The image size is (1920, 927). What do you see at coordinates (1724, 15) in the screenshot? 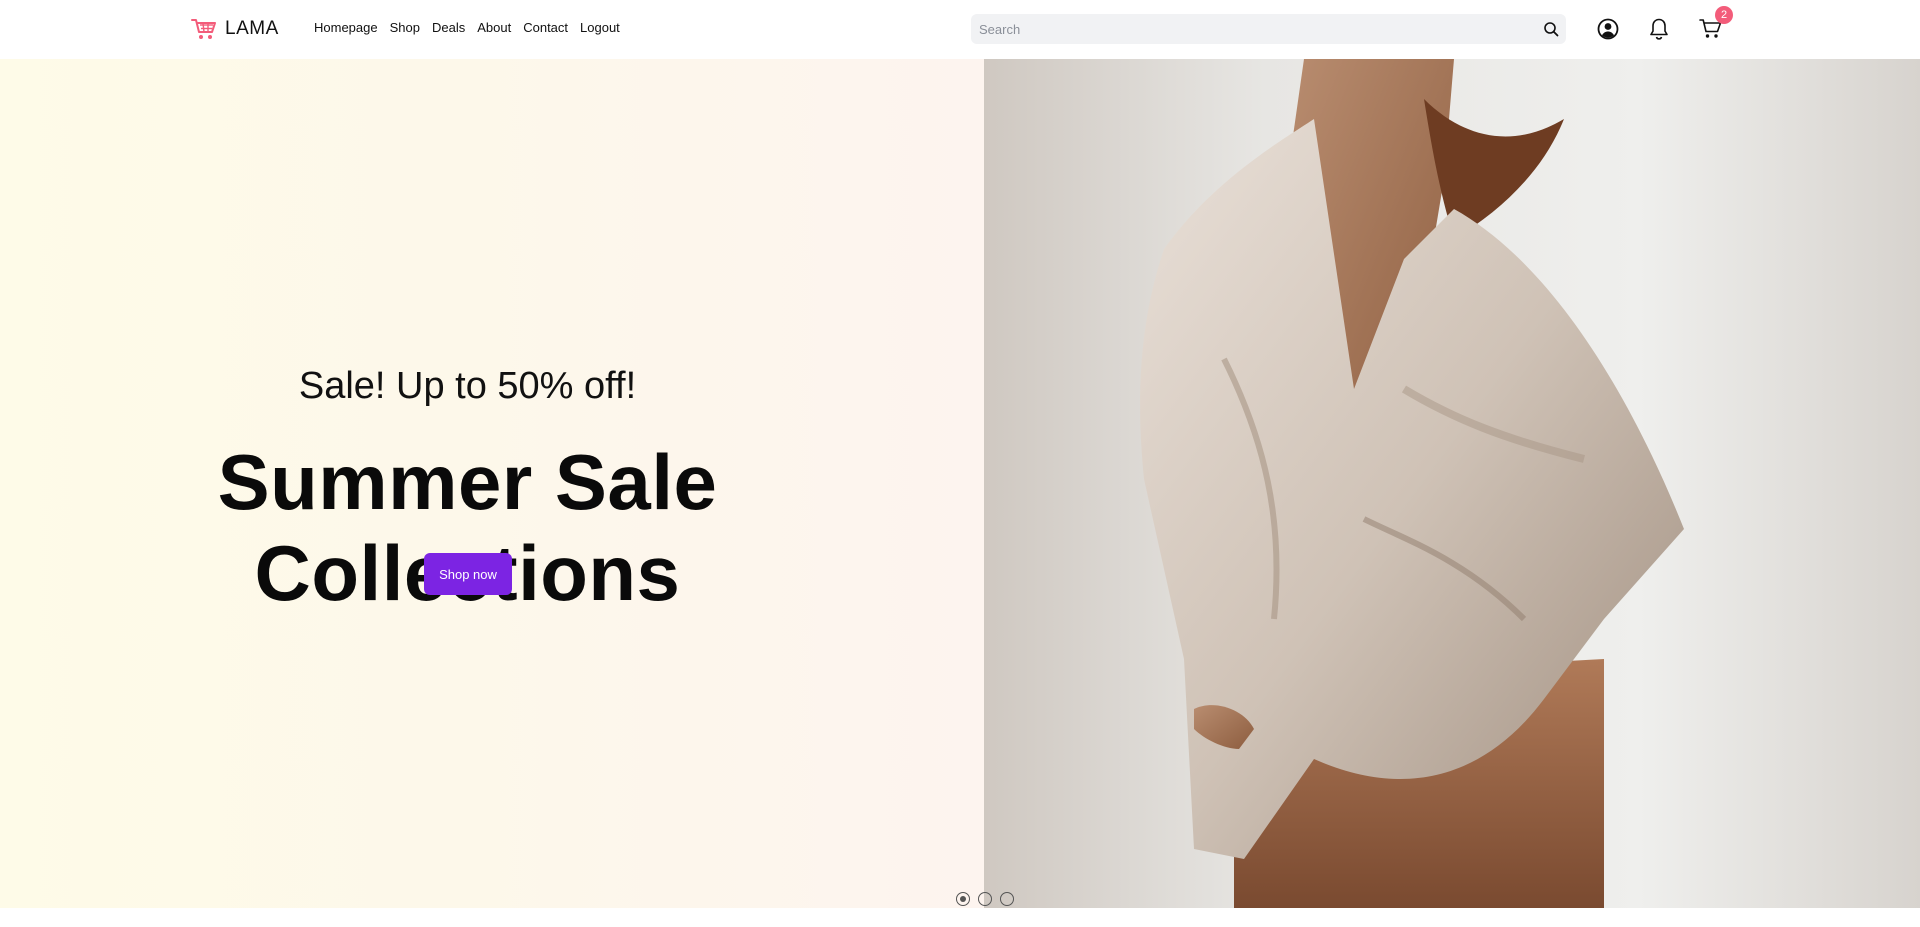
I see `cart-count-badge: 2` at bounding box center [1724, 15].